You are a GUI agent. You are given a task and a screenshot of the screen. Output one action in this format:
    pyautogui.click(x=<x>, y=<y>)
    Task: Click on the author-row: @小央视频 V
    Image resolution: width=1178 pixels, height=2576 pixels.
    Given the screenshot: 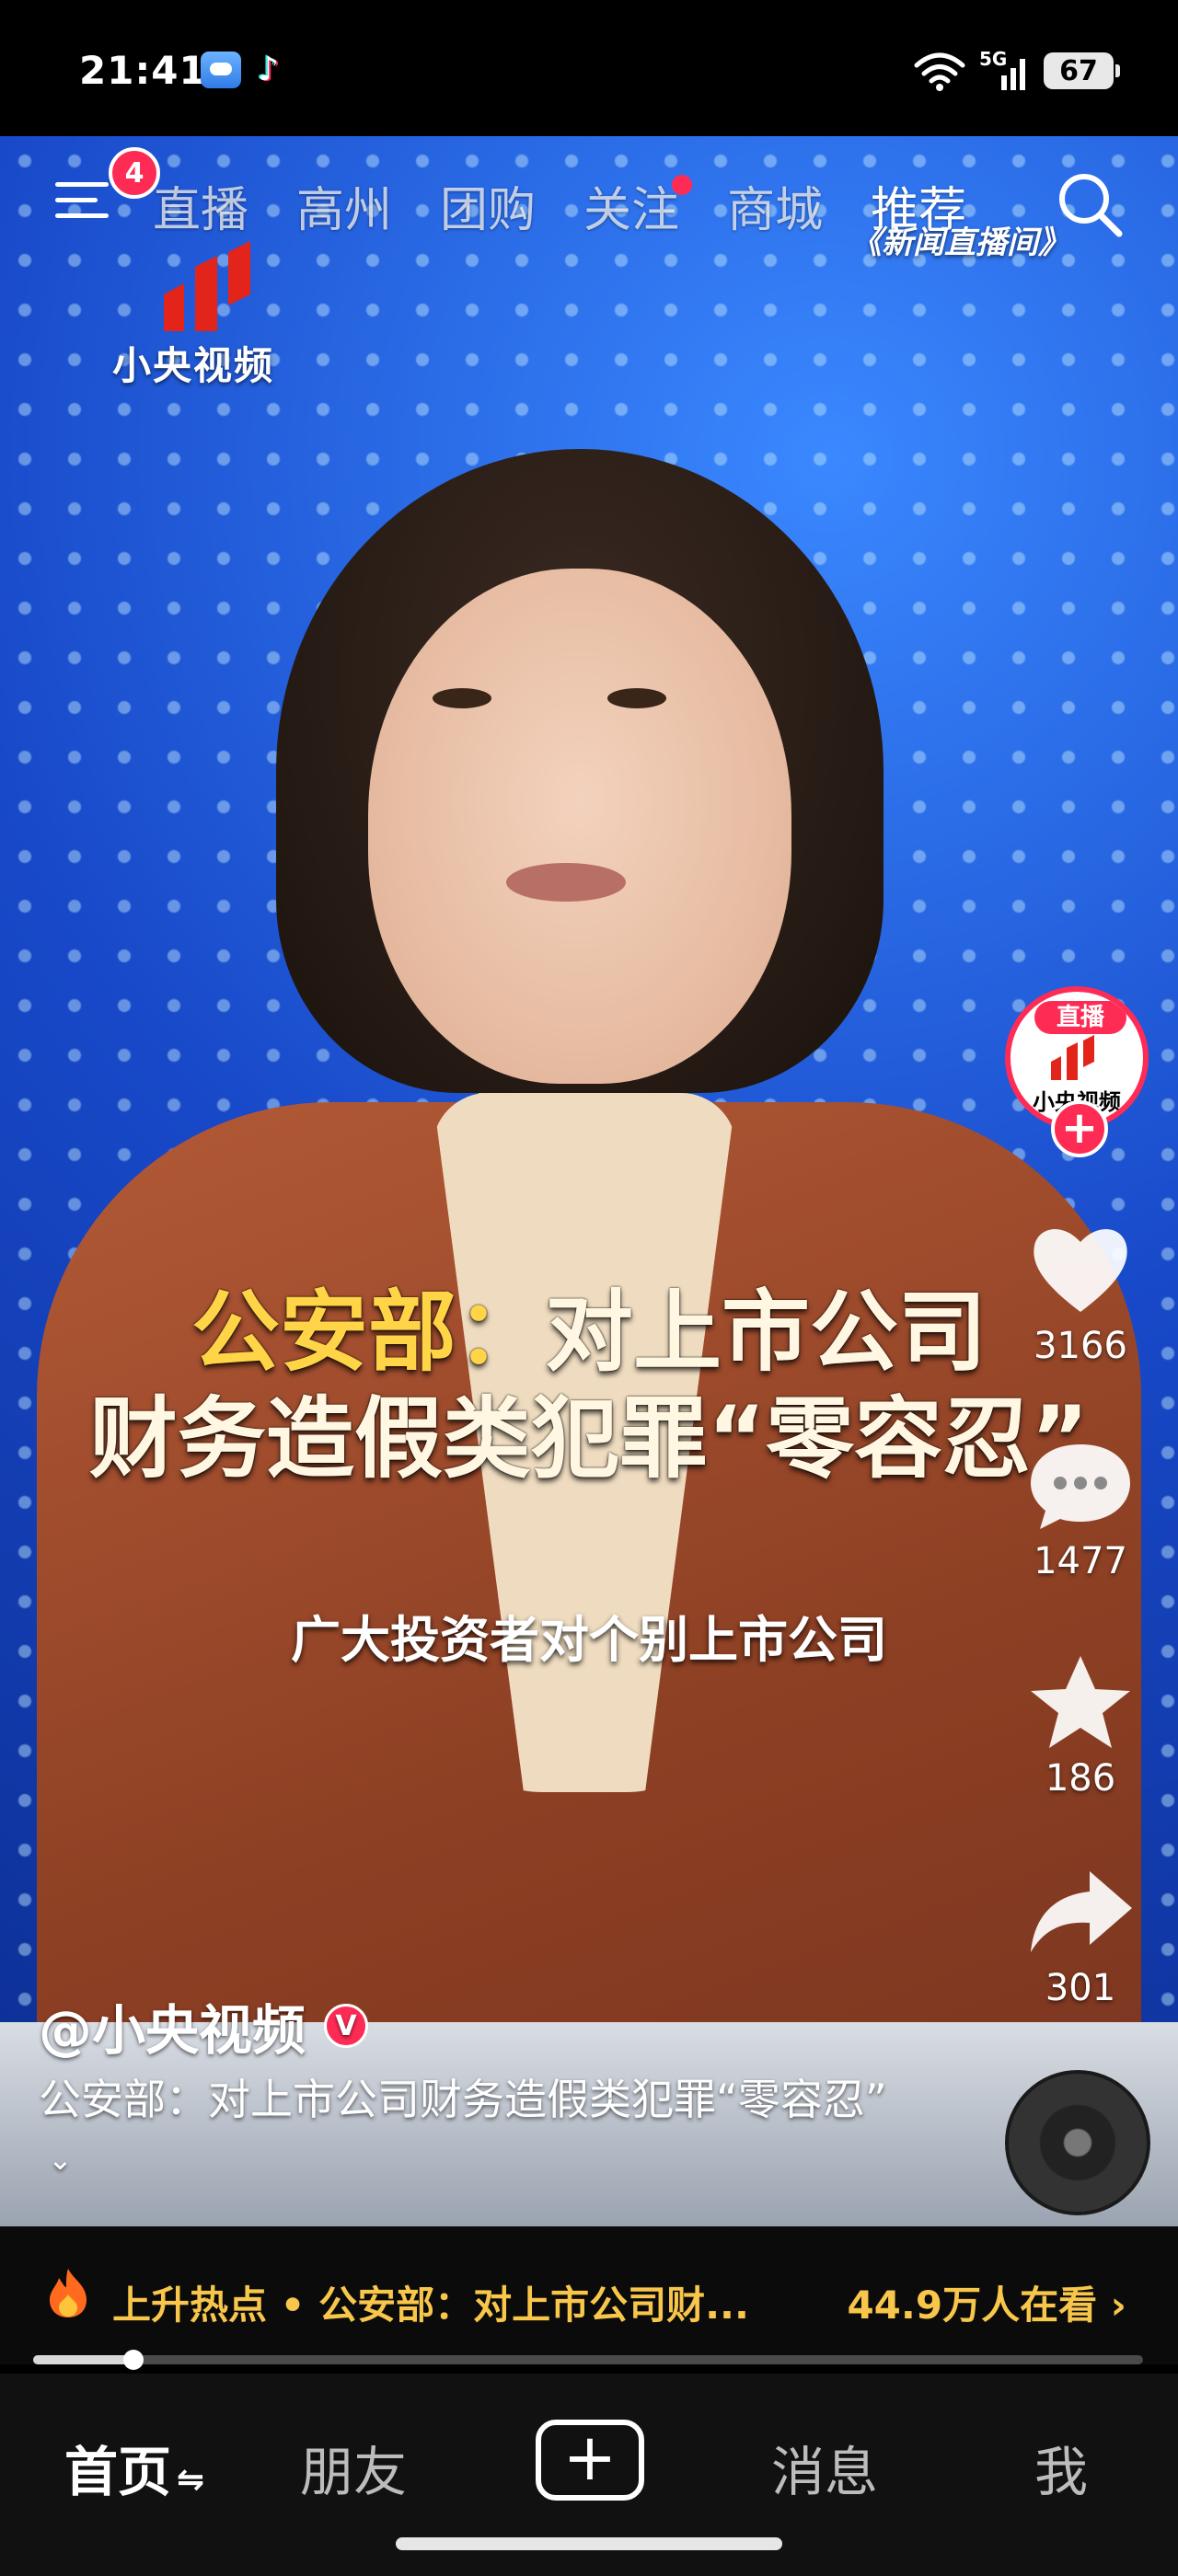 What is the action you would take?
    pyautogui.click(x=204, y=2025)
    